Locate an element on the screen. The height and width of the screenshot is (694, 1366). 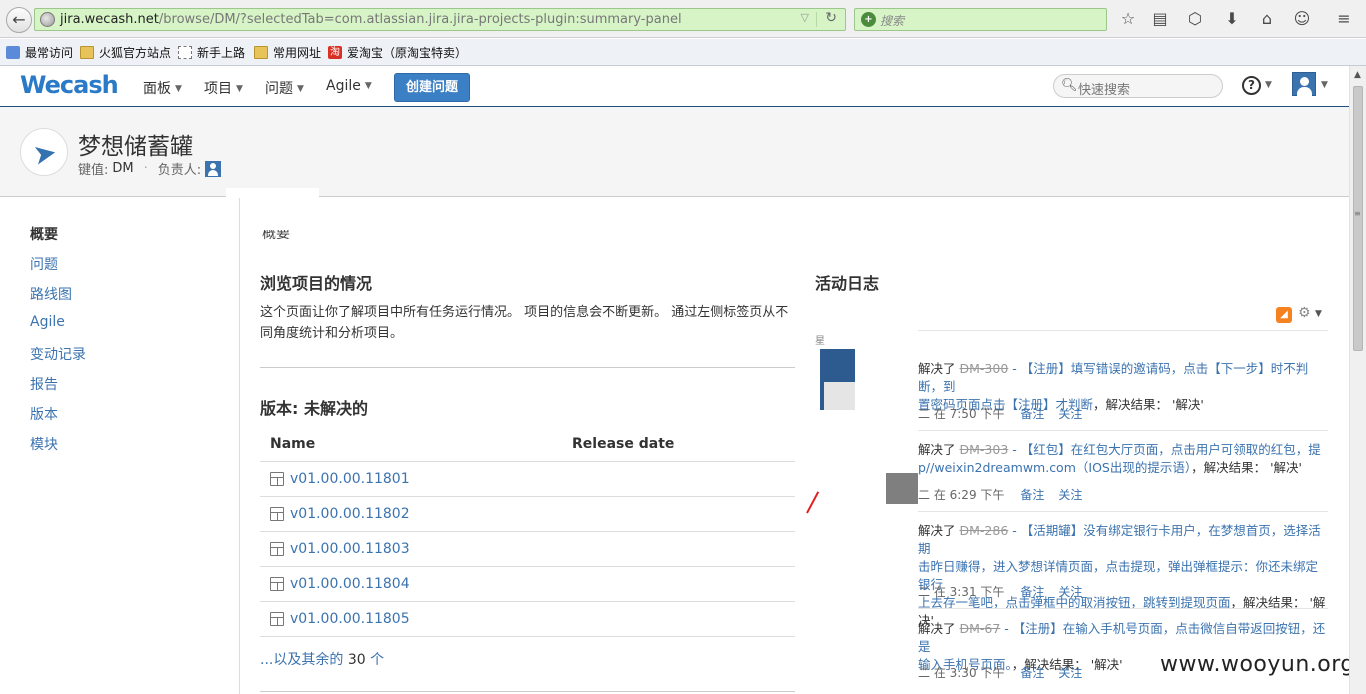
gear-icon: ⚙ is located at coordinates (1304, 313).